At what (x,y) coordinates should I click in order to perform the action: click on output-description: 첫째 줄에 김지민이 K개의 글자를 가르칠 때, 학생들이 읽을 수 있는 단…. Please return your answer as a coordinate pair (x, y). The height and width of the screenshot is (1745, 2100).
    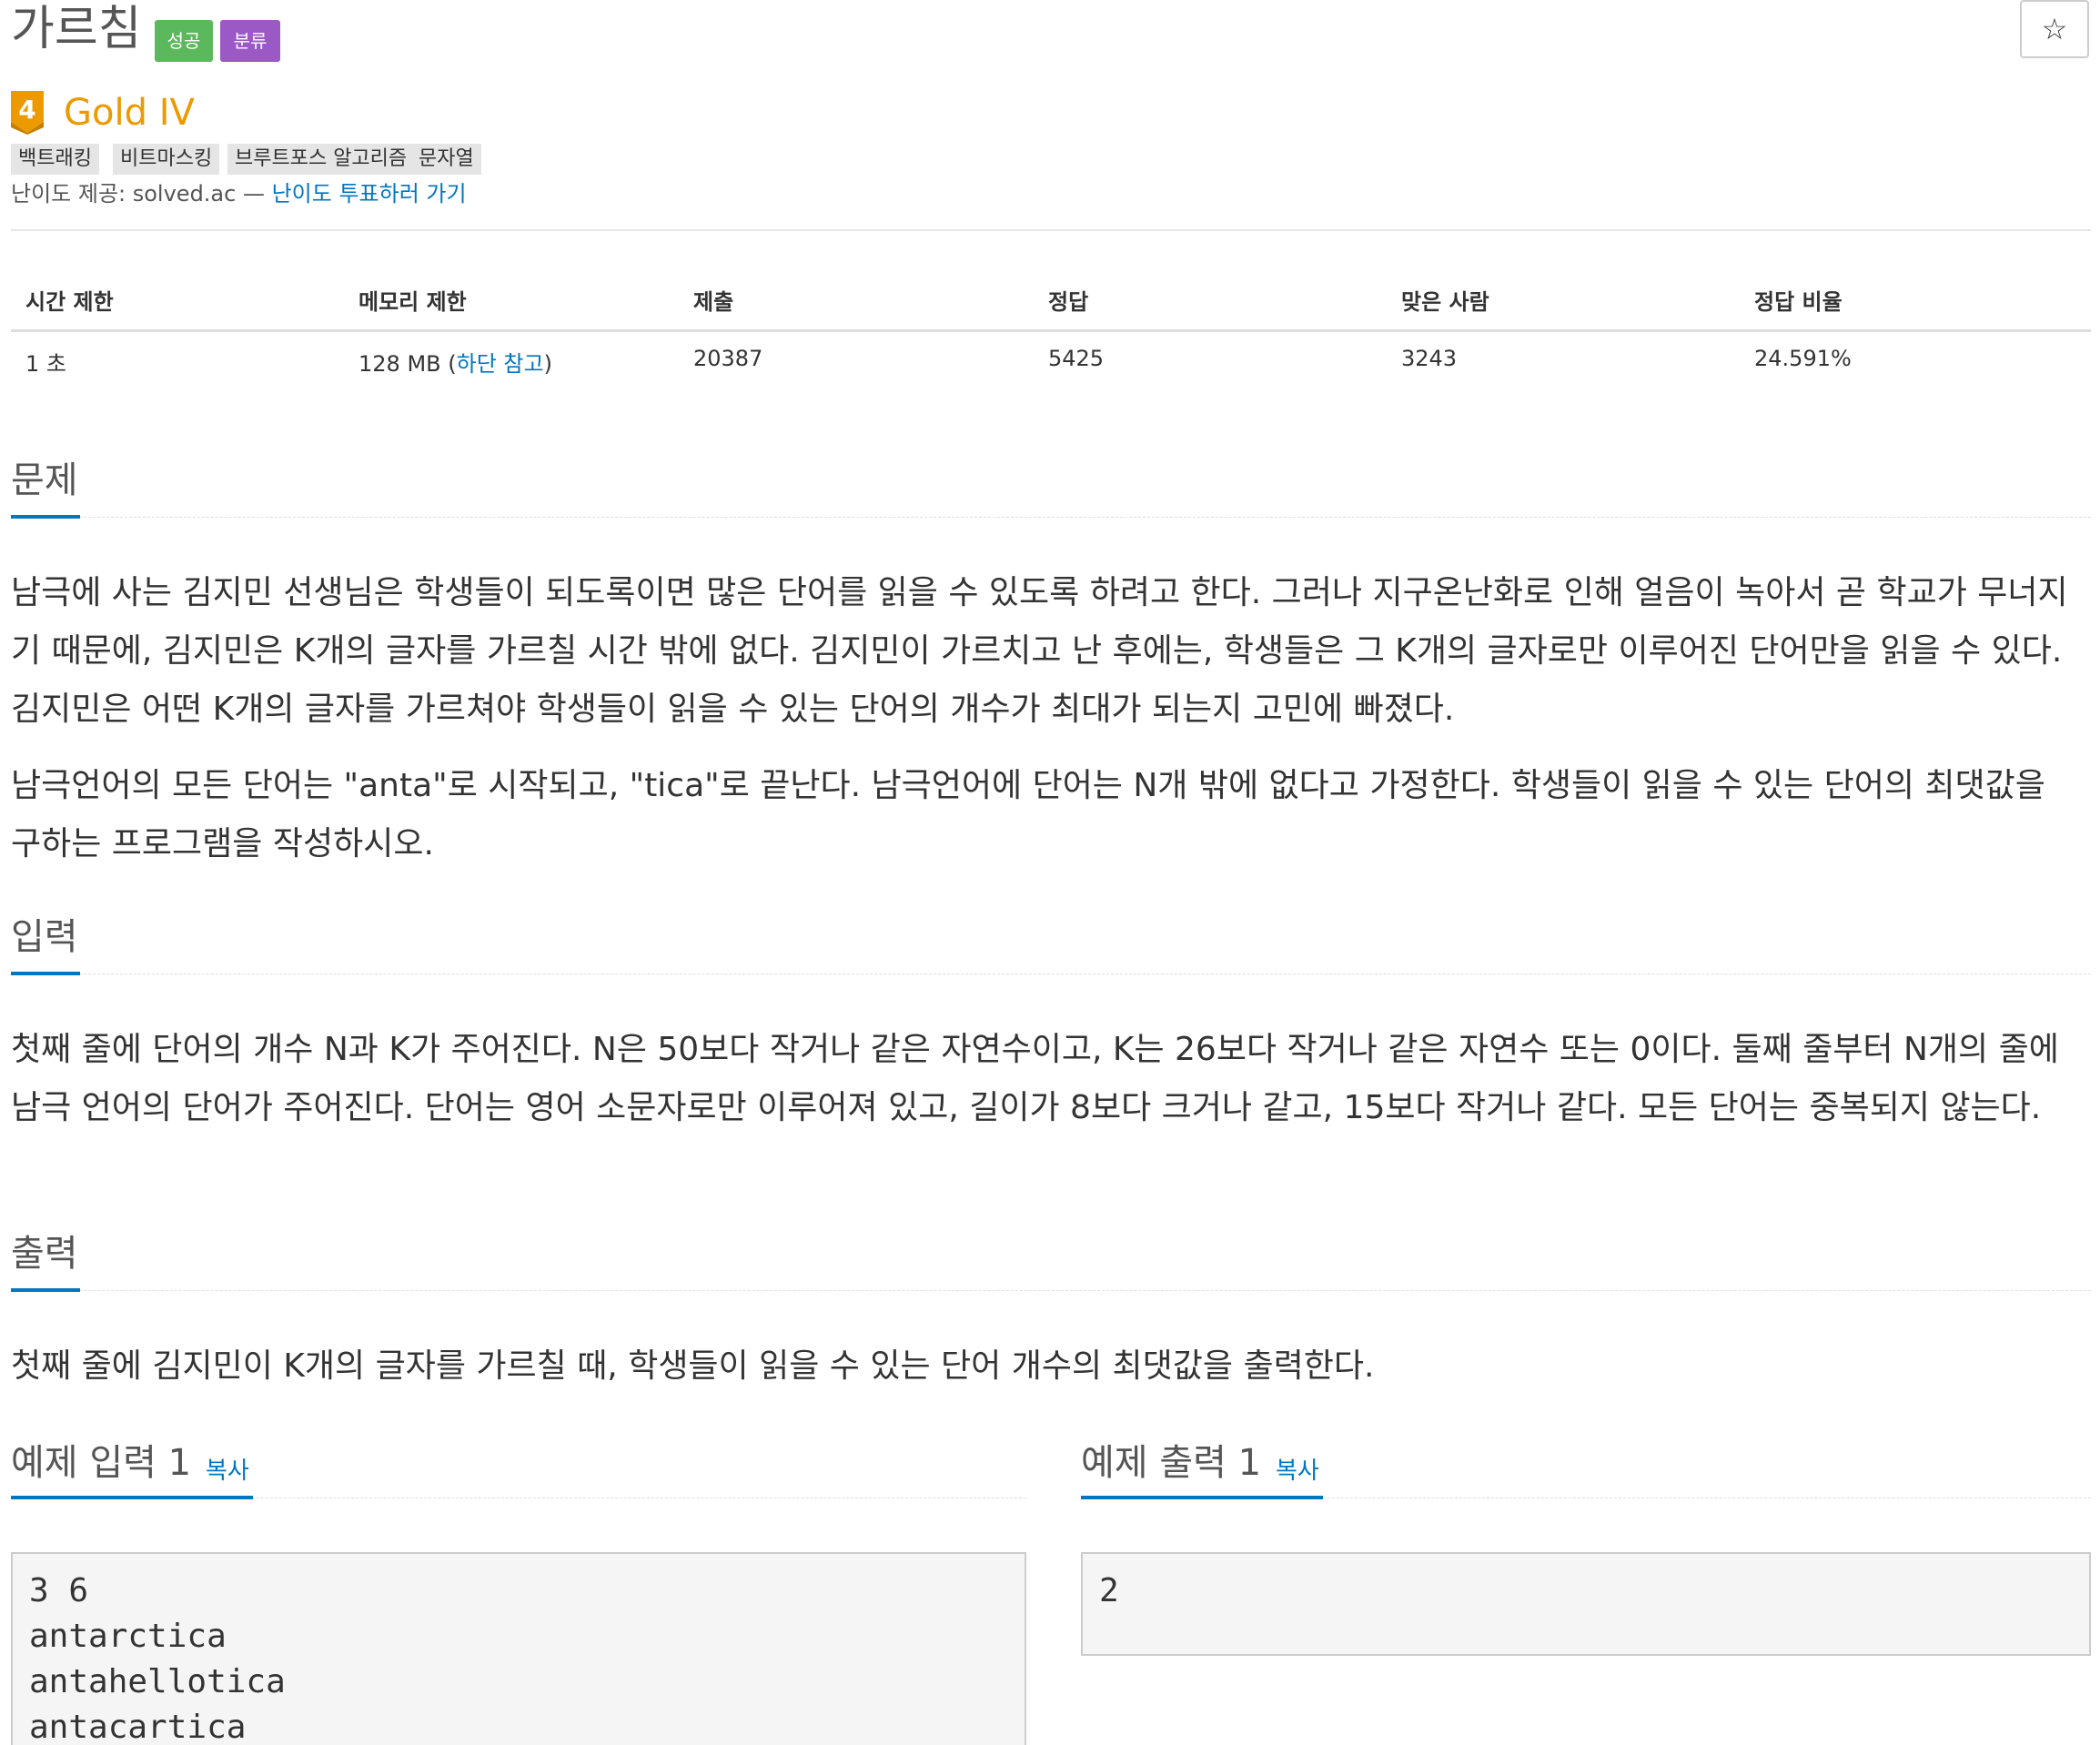
    Looking at the image, I should click on (693, 1366).